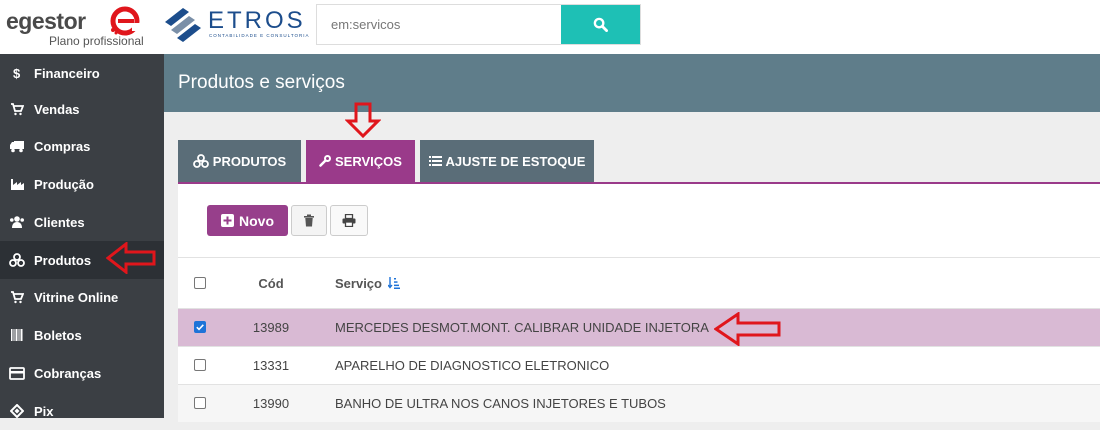 This screenshot has height=430, width=1100. I want to click on sidebar-item-label: Pix, so click(44, 411).